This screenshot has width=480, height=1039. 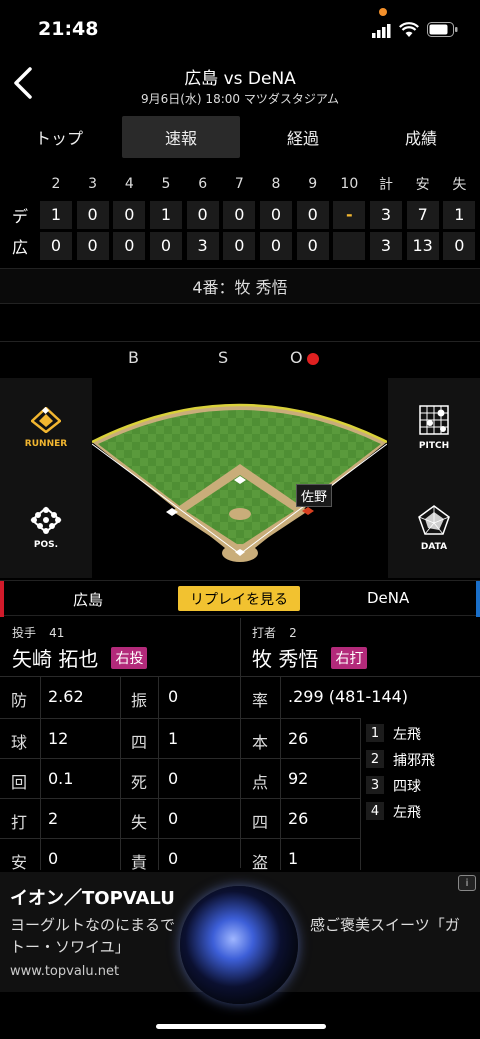 I want to click on stat-label: 振, so click(x=139, y=700).